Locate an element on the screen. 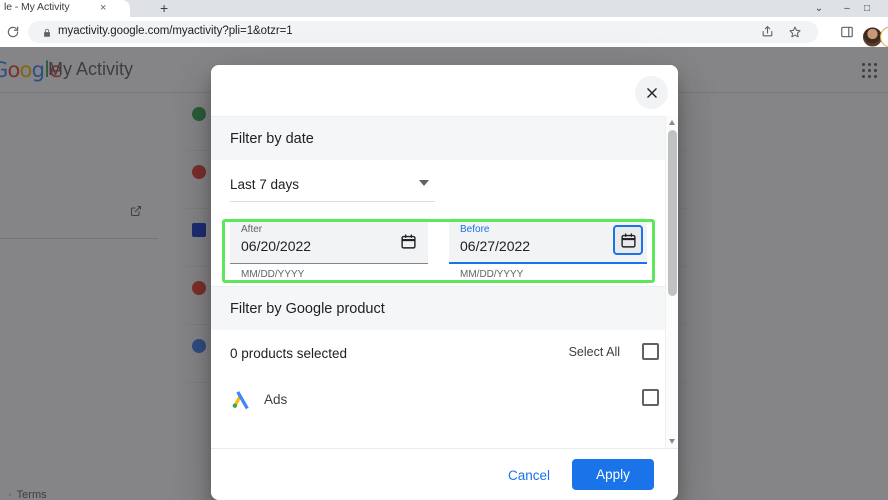  section-label: Filter by date is located at coordinates (272, 138).